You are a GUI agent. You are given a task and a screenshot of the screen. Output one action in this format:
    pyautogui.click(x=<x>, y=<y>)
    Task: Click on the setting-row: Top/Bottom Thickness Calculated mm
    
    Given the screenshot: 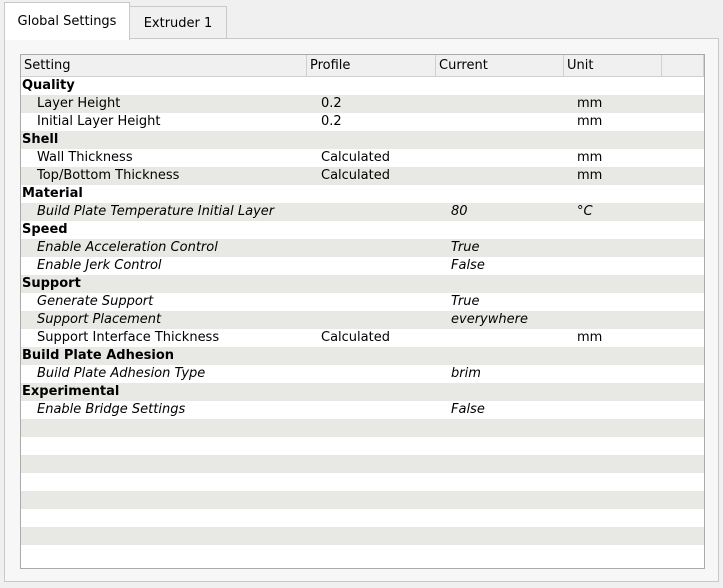 What is the action you would take?
    pyautogui.click(x=362, y=176)
    